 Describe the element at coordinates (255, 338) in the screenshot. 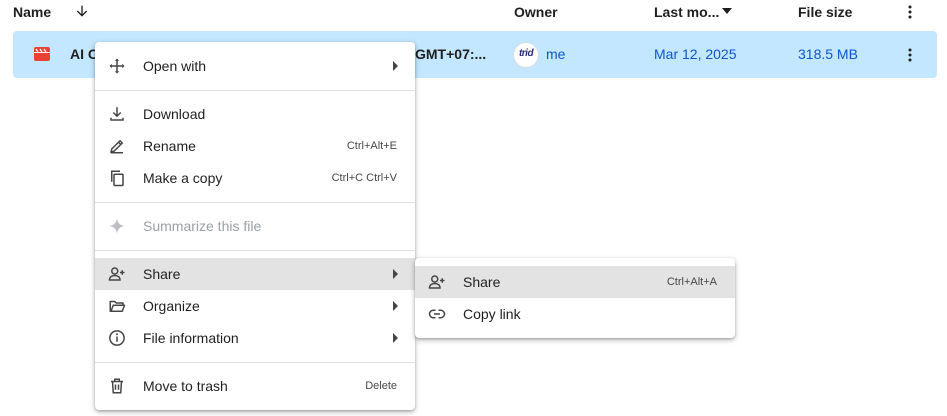

I see `menu-item-file-information: File information` at that location.